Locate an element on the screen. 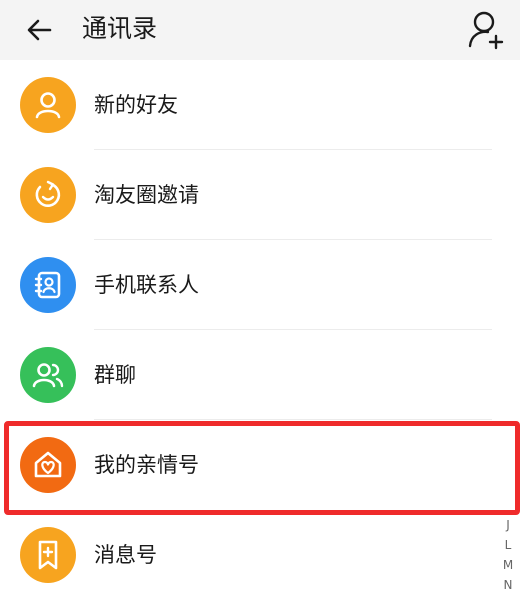  taoyou-invite-avatar is located at coordinates (48, 195).